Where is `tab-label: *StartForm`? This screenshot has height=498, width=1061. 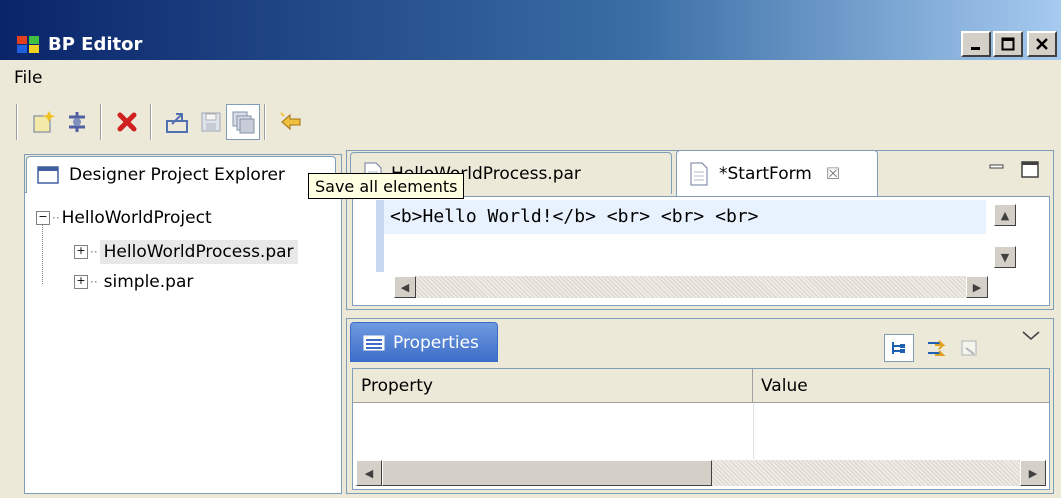 tab-label: *StartForm is located at coordinates (765, 173).